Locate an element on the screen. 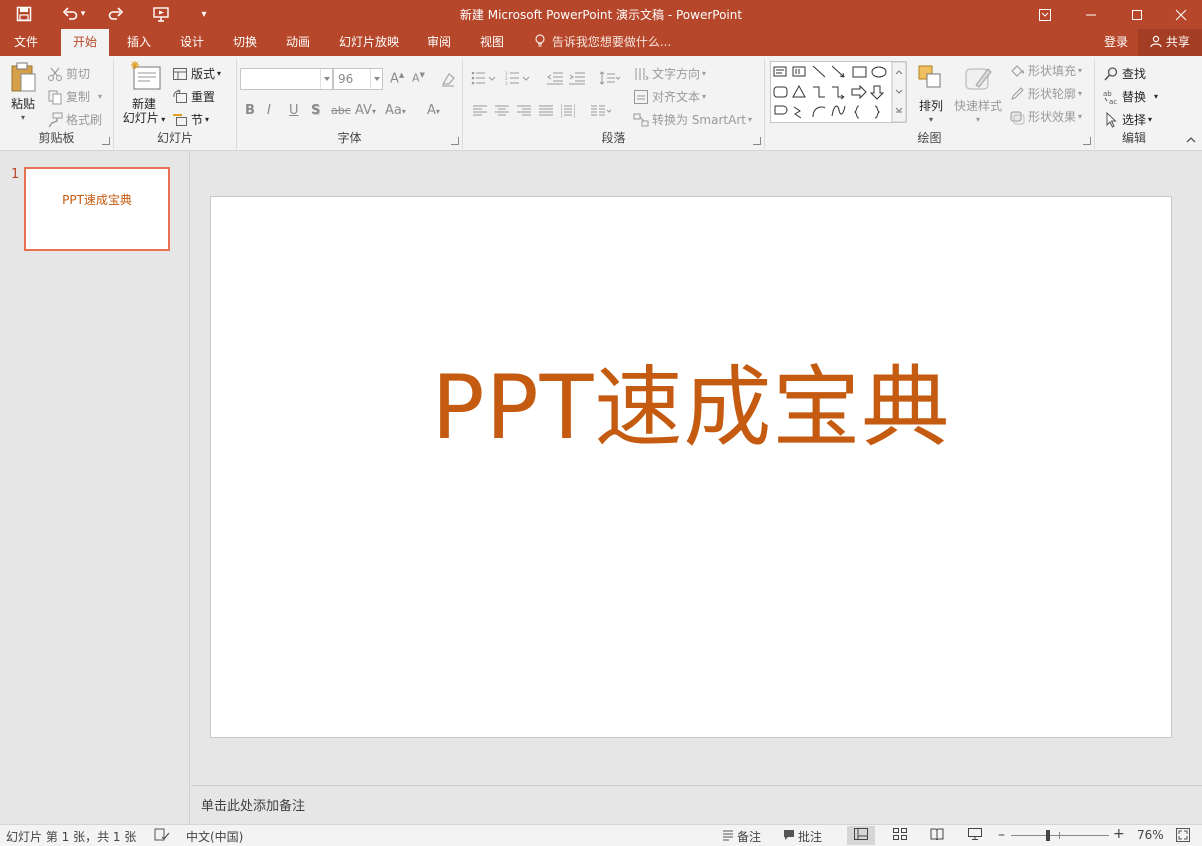 Image resolution: width=1202 pixels, height=846 pixels. normal-view-button is located at coordinates (861, 835).